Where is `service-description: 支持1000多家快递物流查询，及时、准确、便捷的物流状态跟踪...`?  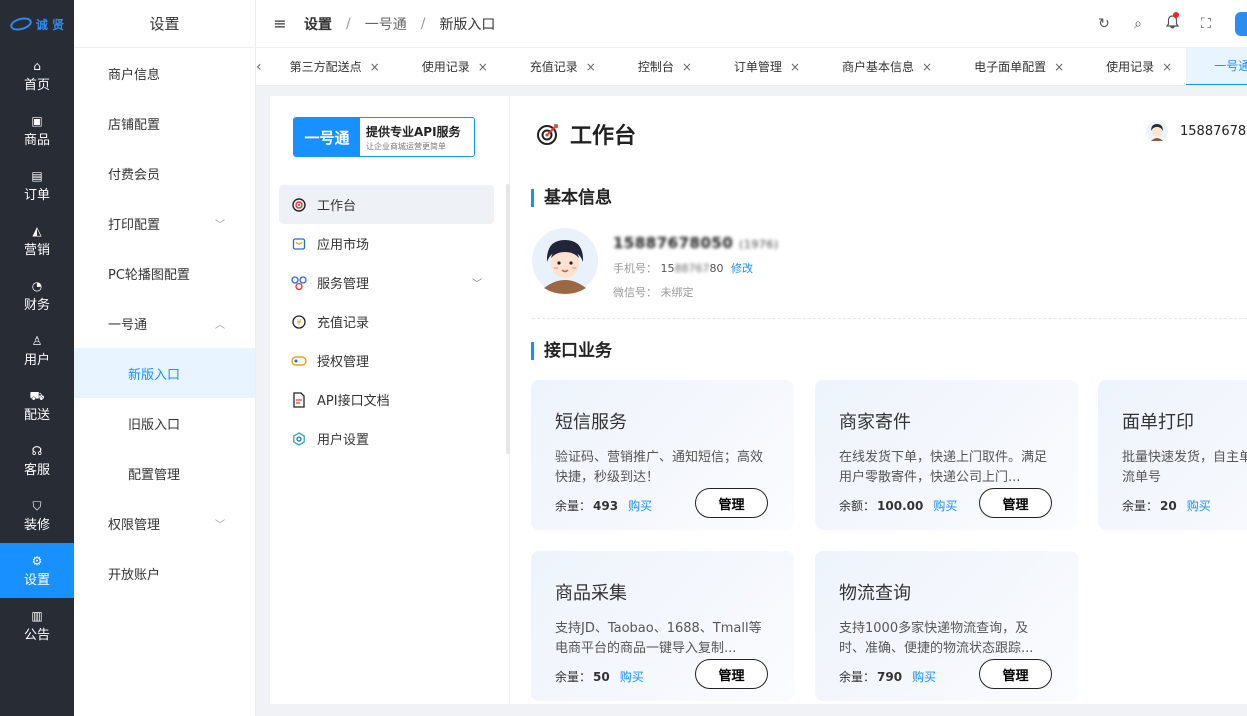
service-description: 支持1000多家快递物流查询，及时、准确、便捷的物流状态跟踪... is located at coordinates (936, 638).